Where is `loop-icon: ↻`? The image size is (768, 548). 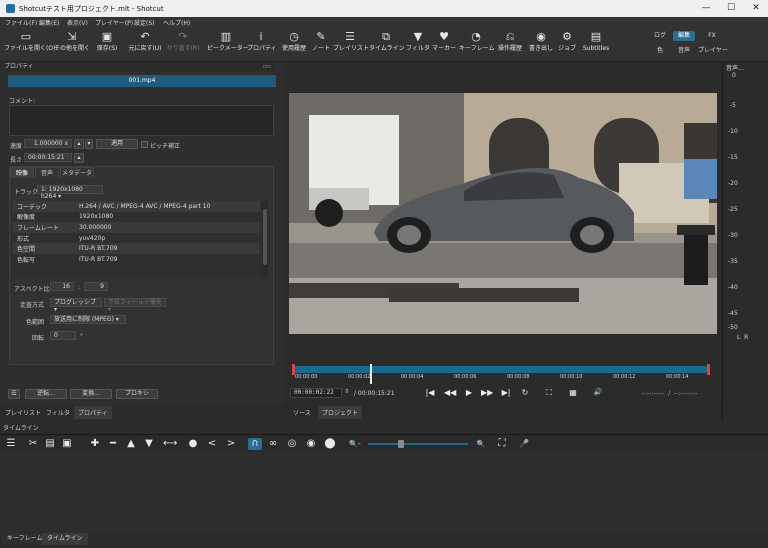 loop-icon: ↻ is located at coordinates (525, 392).